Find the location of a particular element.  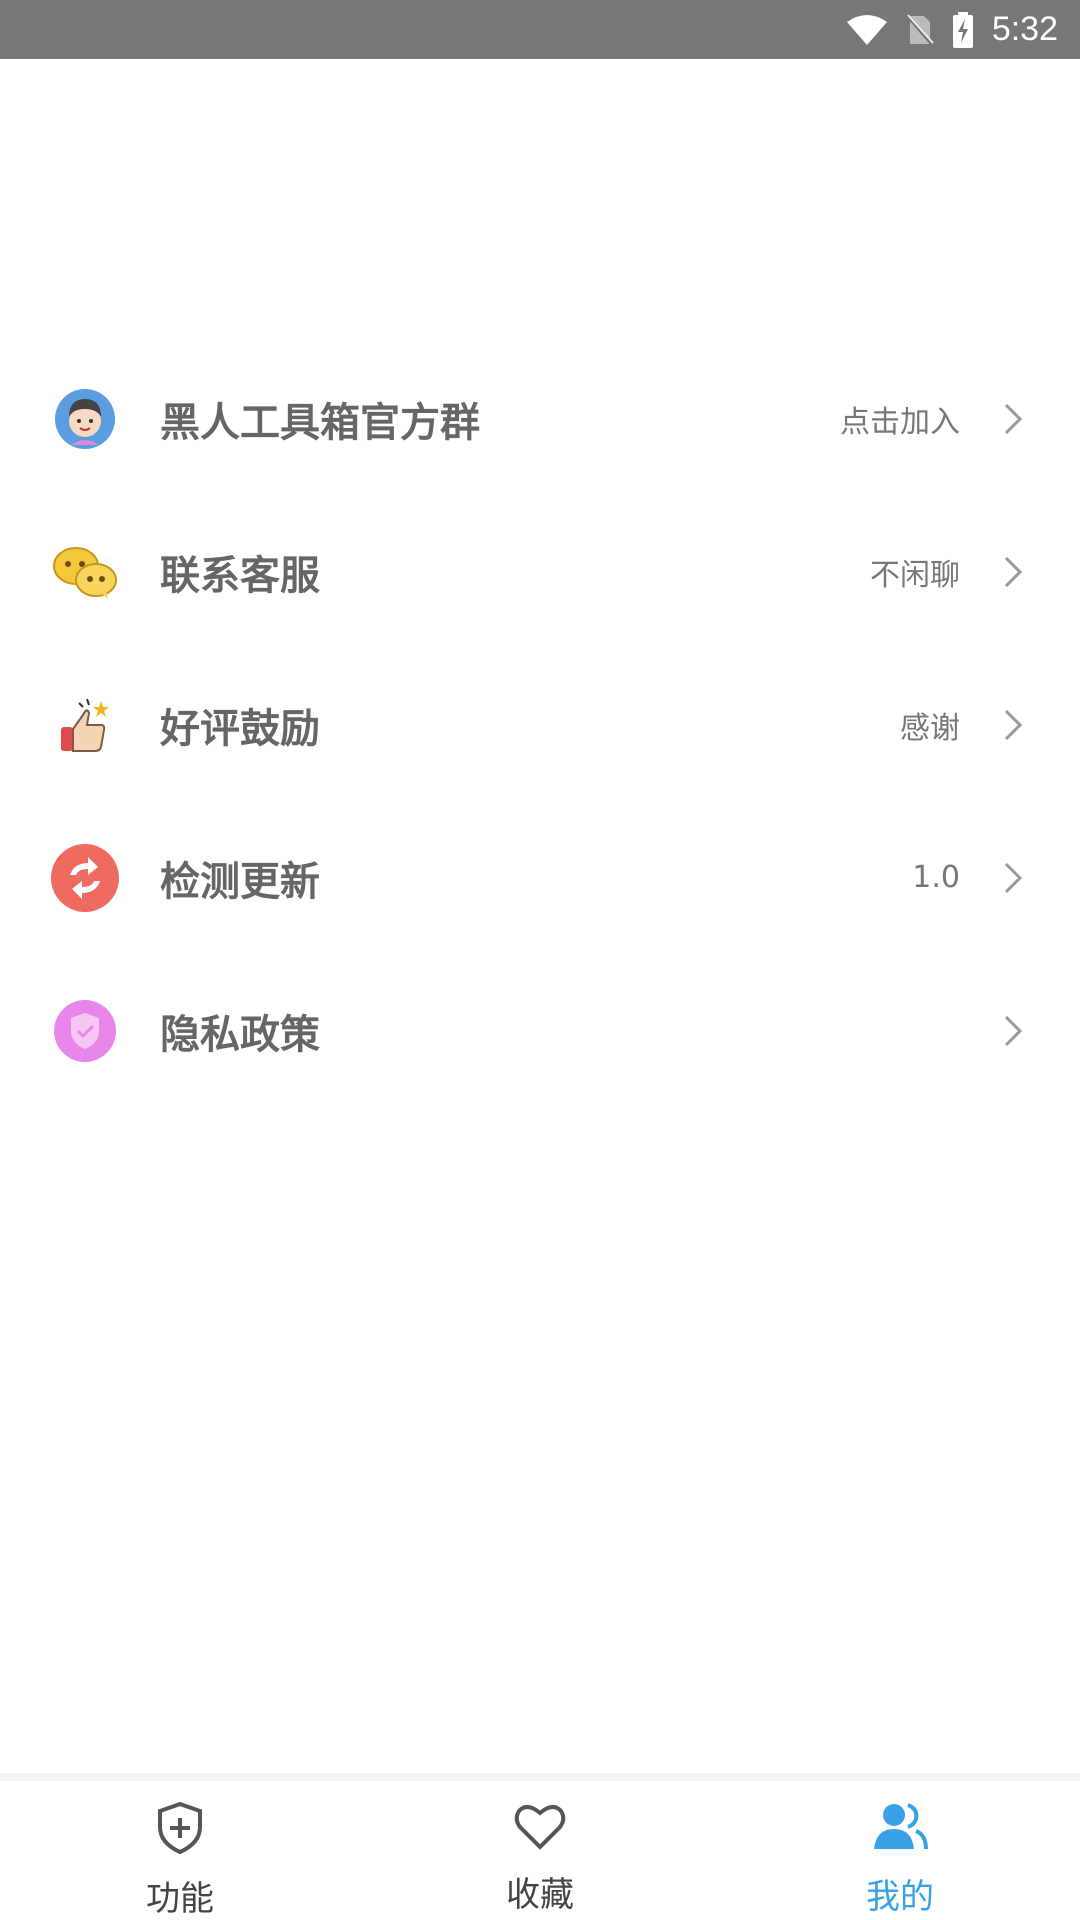

menu-item-value: 1.0 is located at coordinates (936, 877).